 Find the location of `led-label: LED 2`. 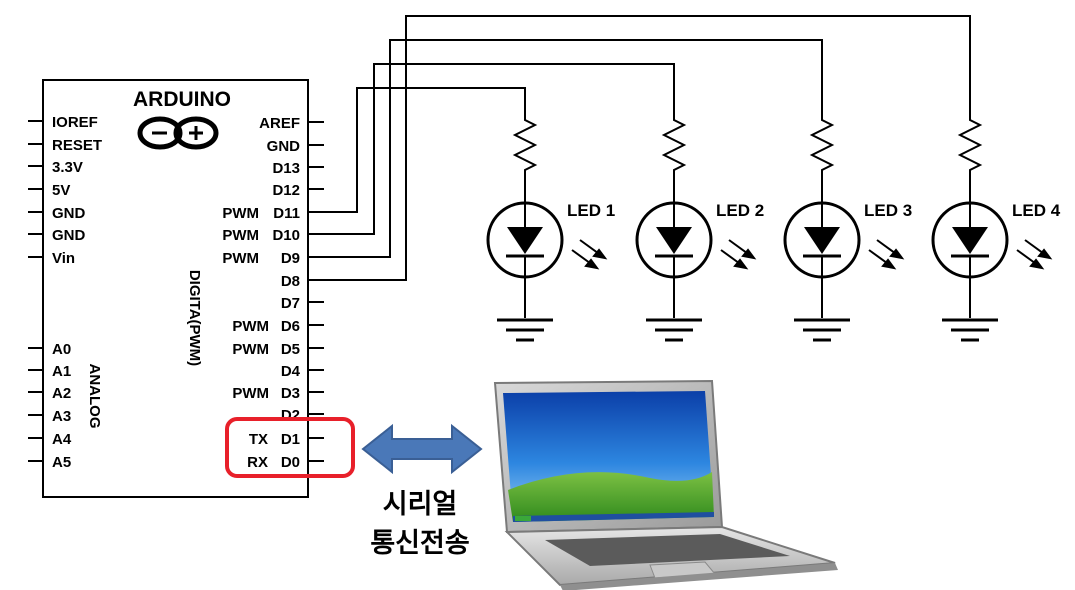

led-label: LED 2 is located at coordinates (740, 210).